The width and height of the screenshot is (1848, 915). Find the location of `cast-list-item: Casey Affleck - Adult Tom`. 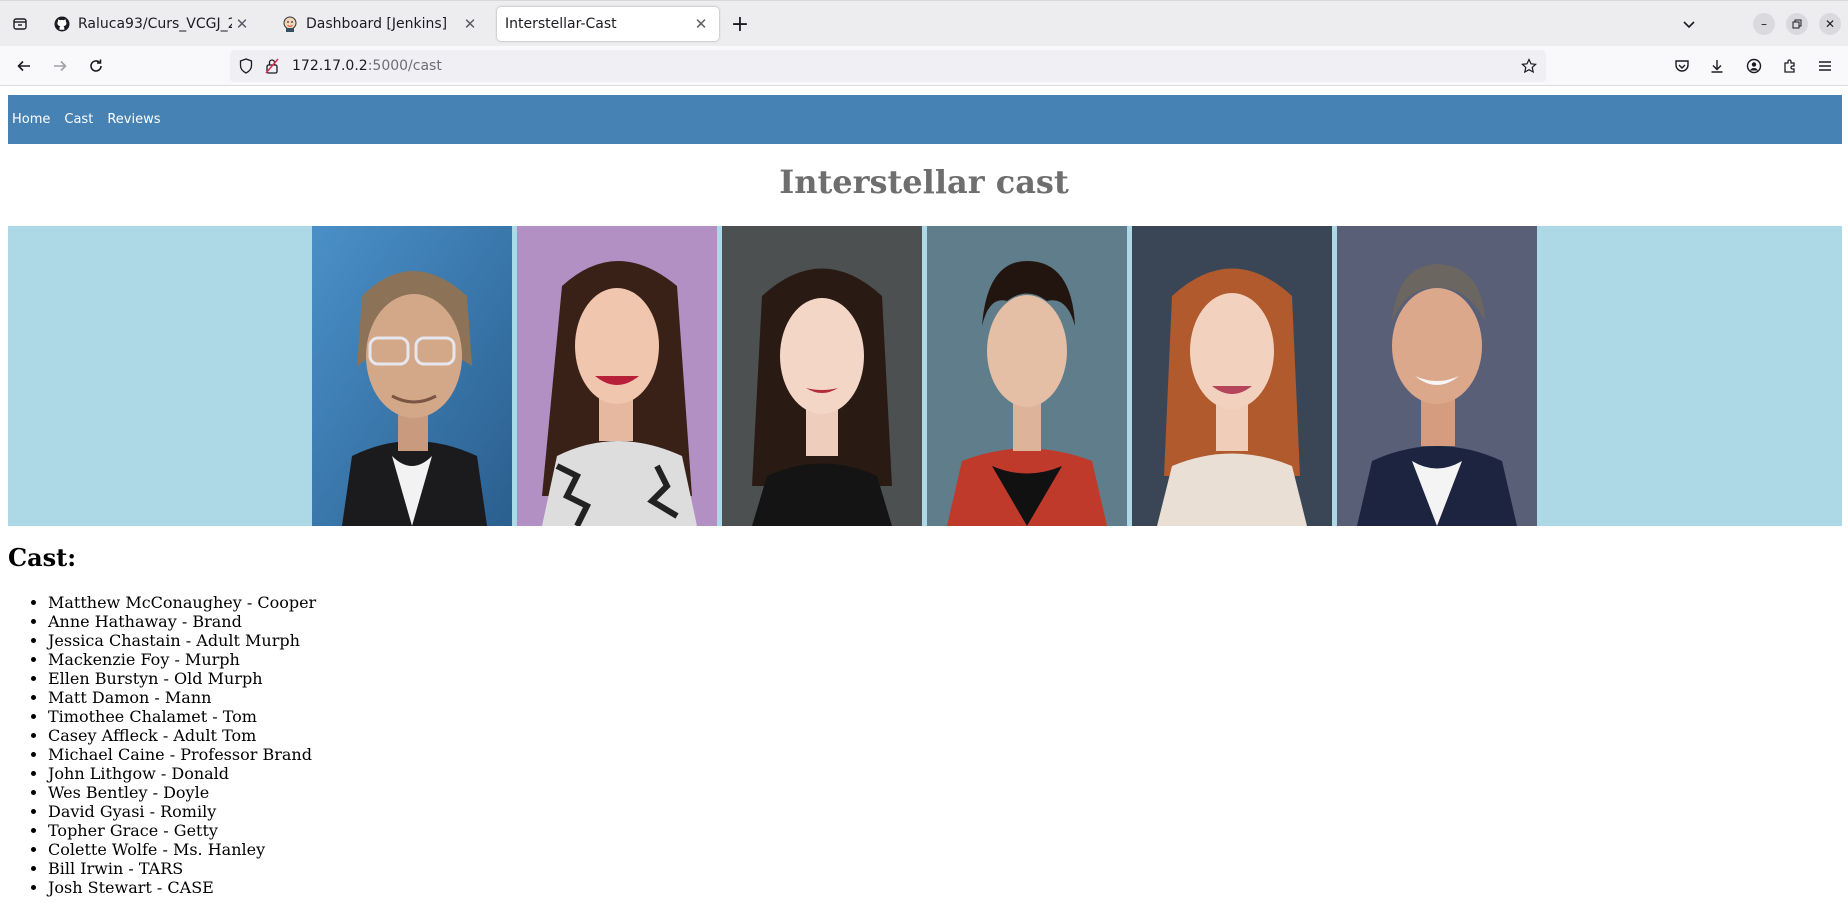

cast-list-item: Casey Affleck - Adult Tom is located at coordinates (182, 735).